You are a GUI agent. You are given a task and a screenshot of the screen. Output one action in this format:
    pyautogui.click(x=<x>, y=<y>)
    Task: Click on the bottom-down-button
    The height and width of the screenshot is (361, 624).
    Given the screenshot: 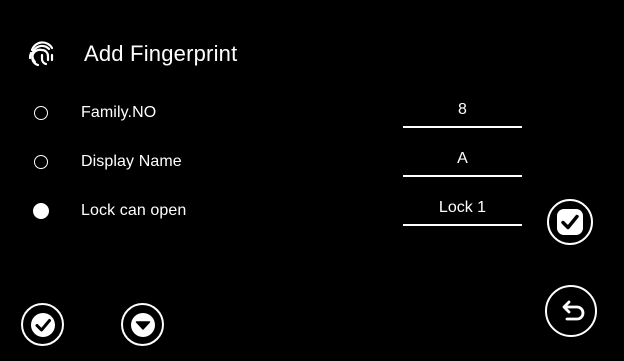 What is the action you would take?
    pyautogui.click(x=142, y=324)
    